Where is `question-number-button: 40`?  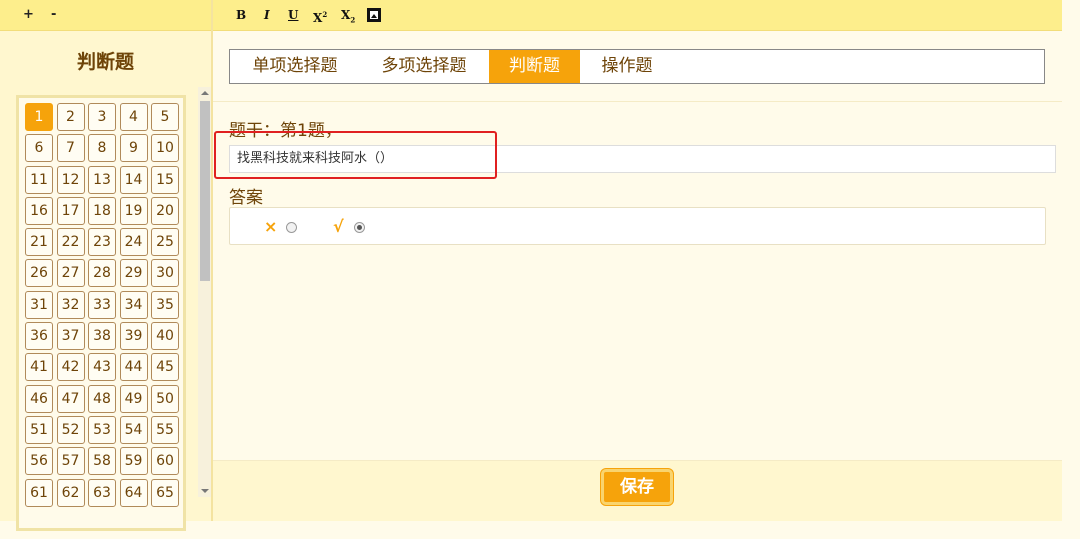
question-number-button: 40 is located at coordinates (165, 336).